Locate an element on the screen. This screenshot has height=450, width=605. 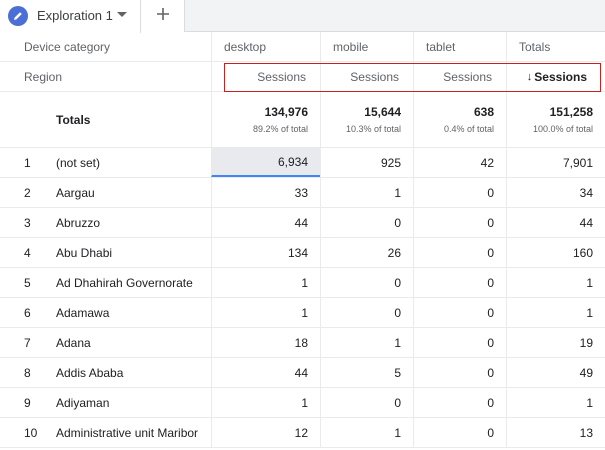
row-index: 5 is located at coordinates (27, 282).